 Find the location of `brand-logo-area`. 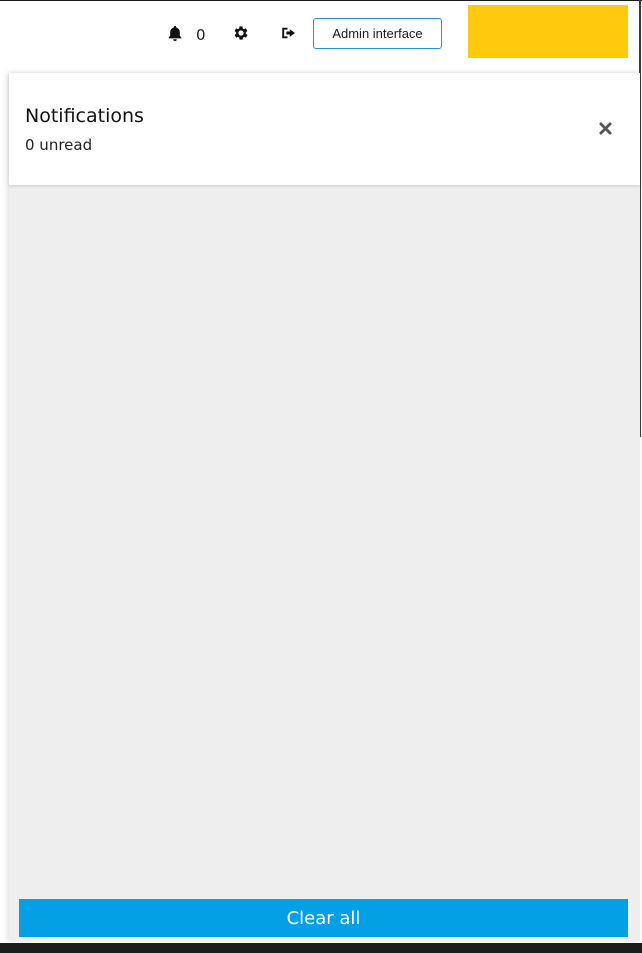

brand-logo-area is located at coordinates (548, 31).